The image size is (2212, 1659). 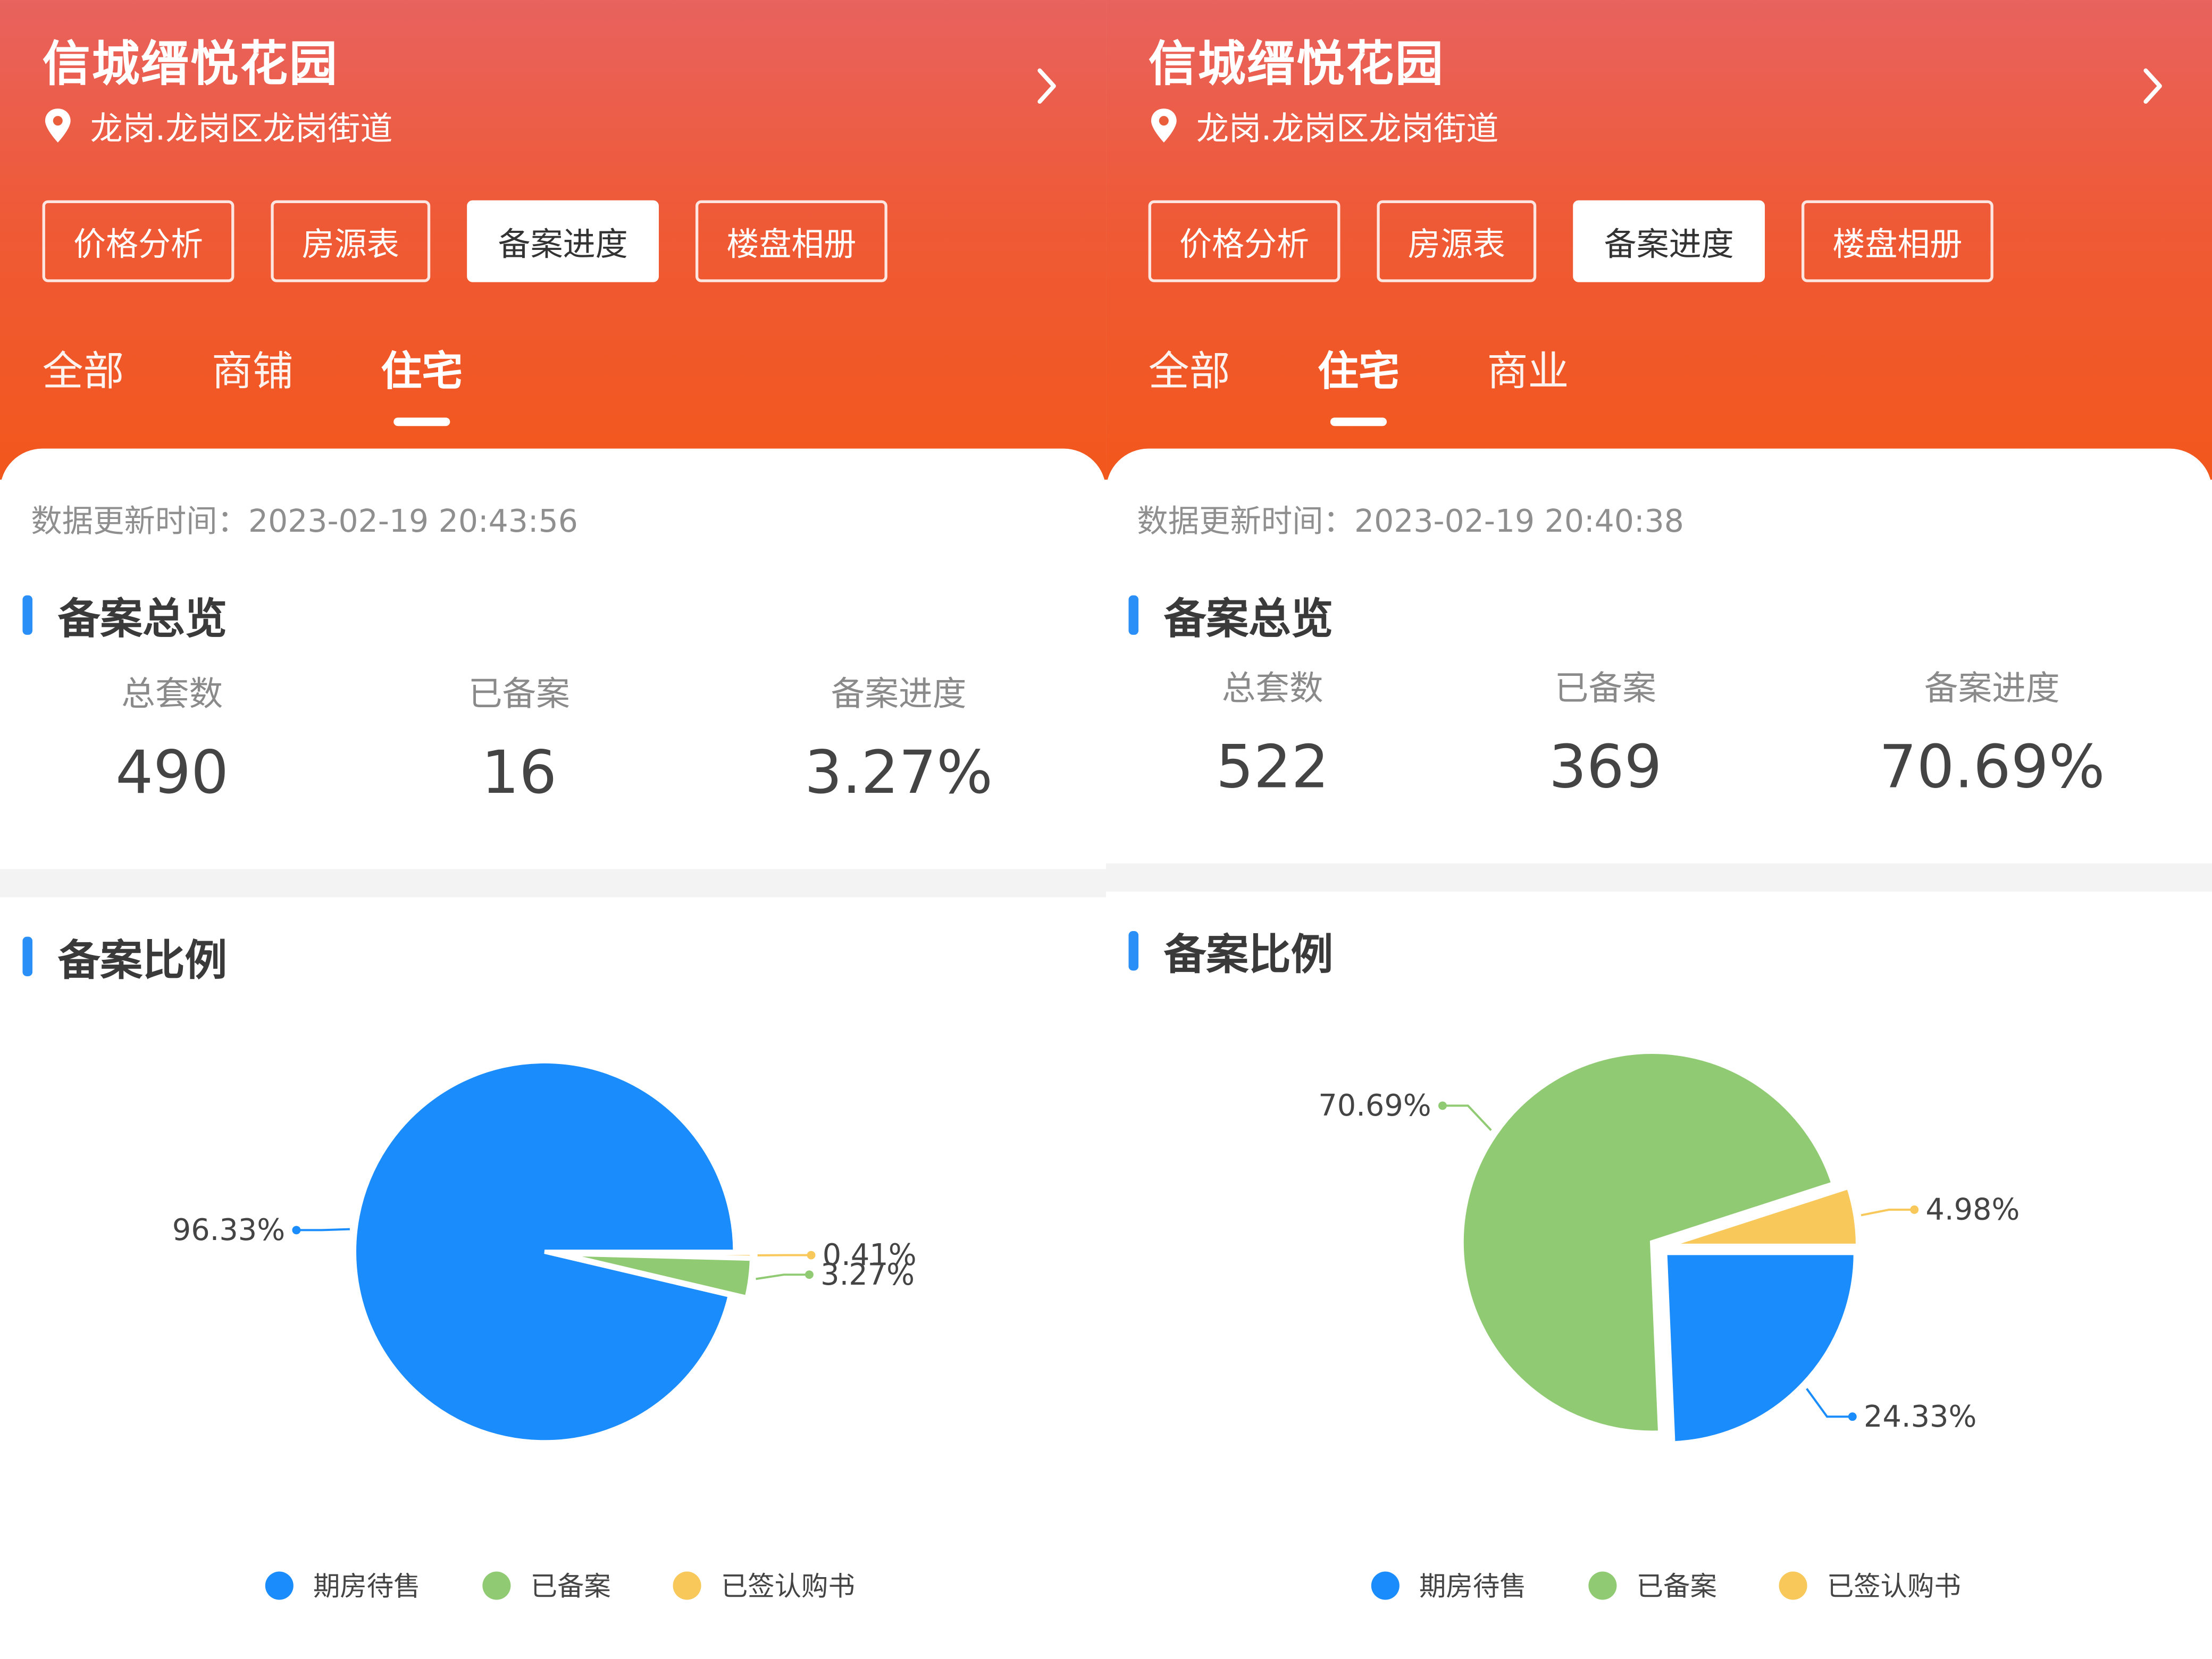 I want to click on filing-ratio-pie-chart: 96.33%3.27%0.41%, so click(x=544, y=1252).